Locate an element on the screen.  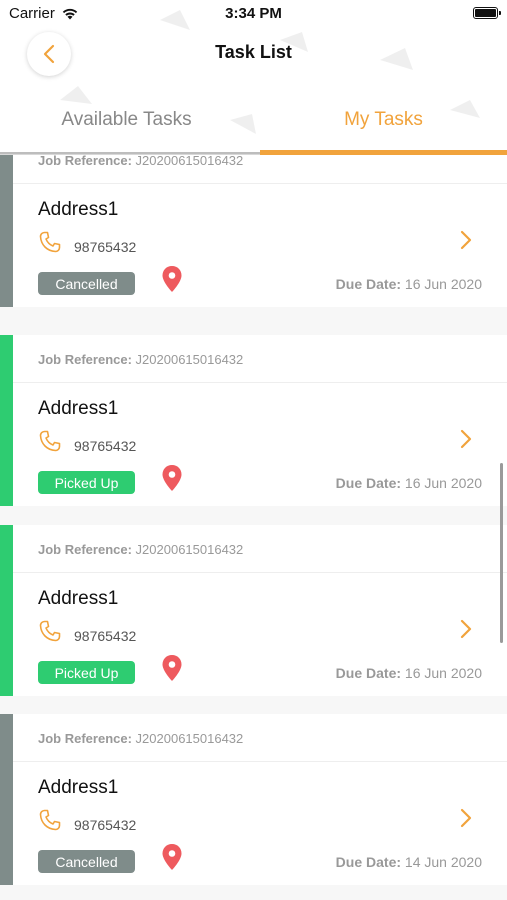
tab-my-tasks: My Tasks is located at coordinates (383, 120).